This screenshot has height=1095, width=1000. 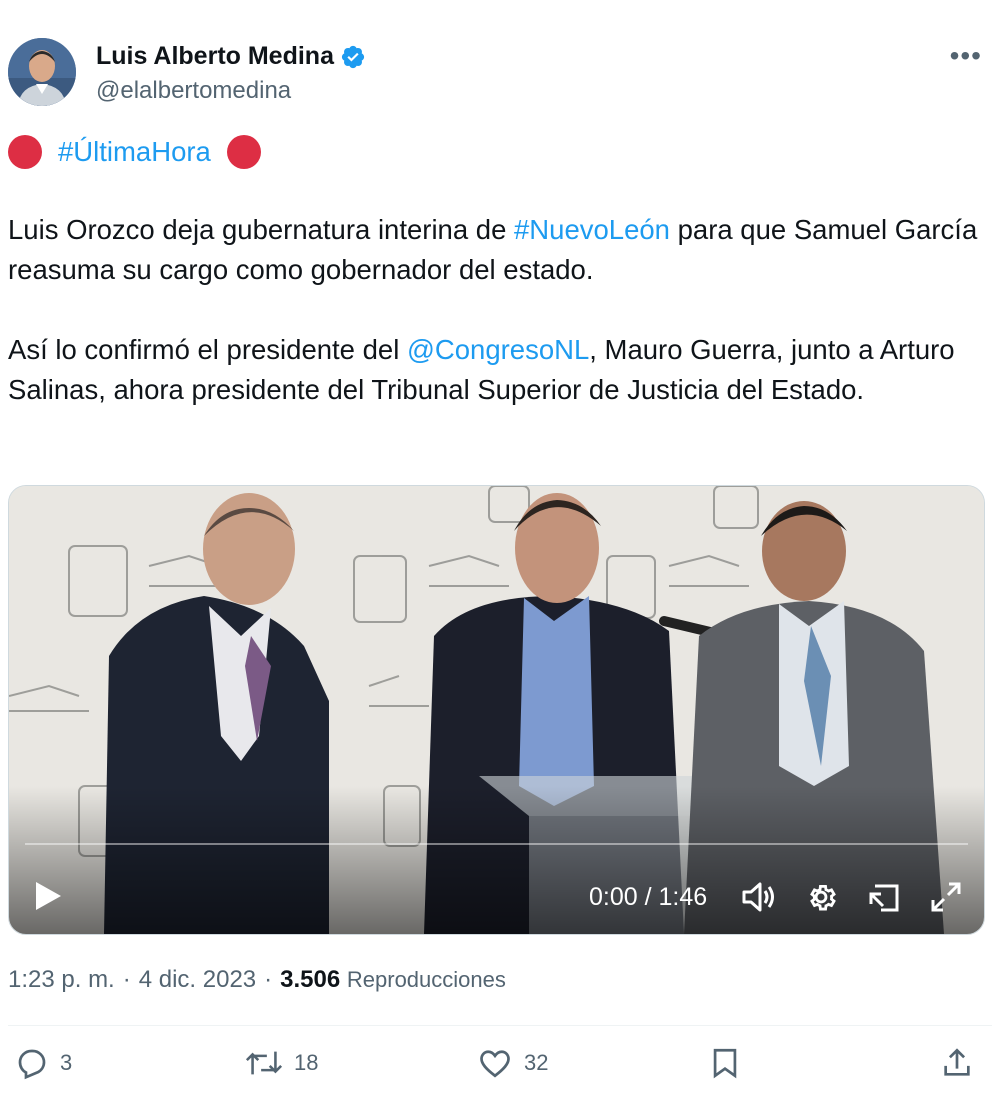 I want to click on picture-in-picture-icon, so click(x=884, y=897).